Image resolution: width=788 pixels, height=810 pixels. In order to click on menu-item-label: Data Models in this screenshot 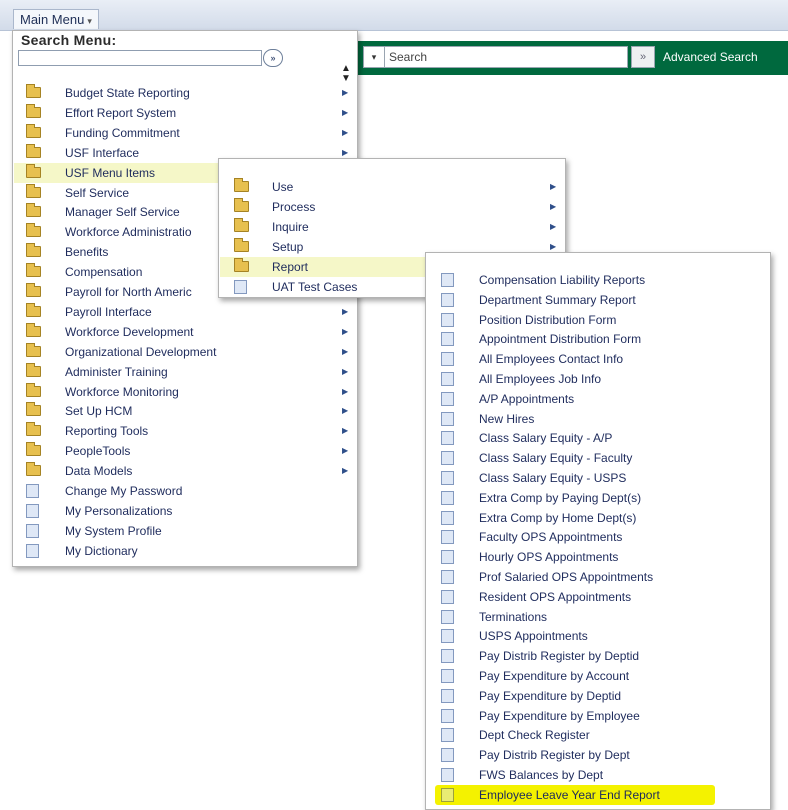, I will do `click(99, 471)`.